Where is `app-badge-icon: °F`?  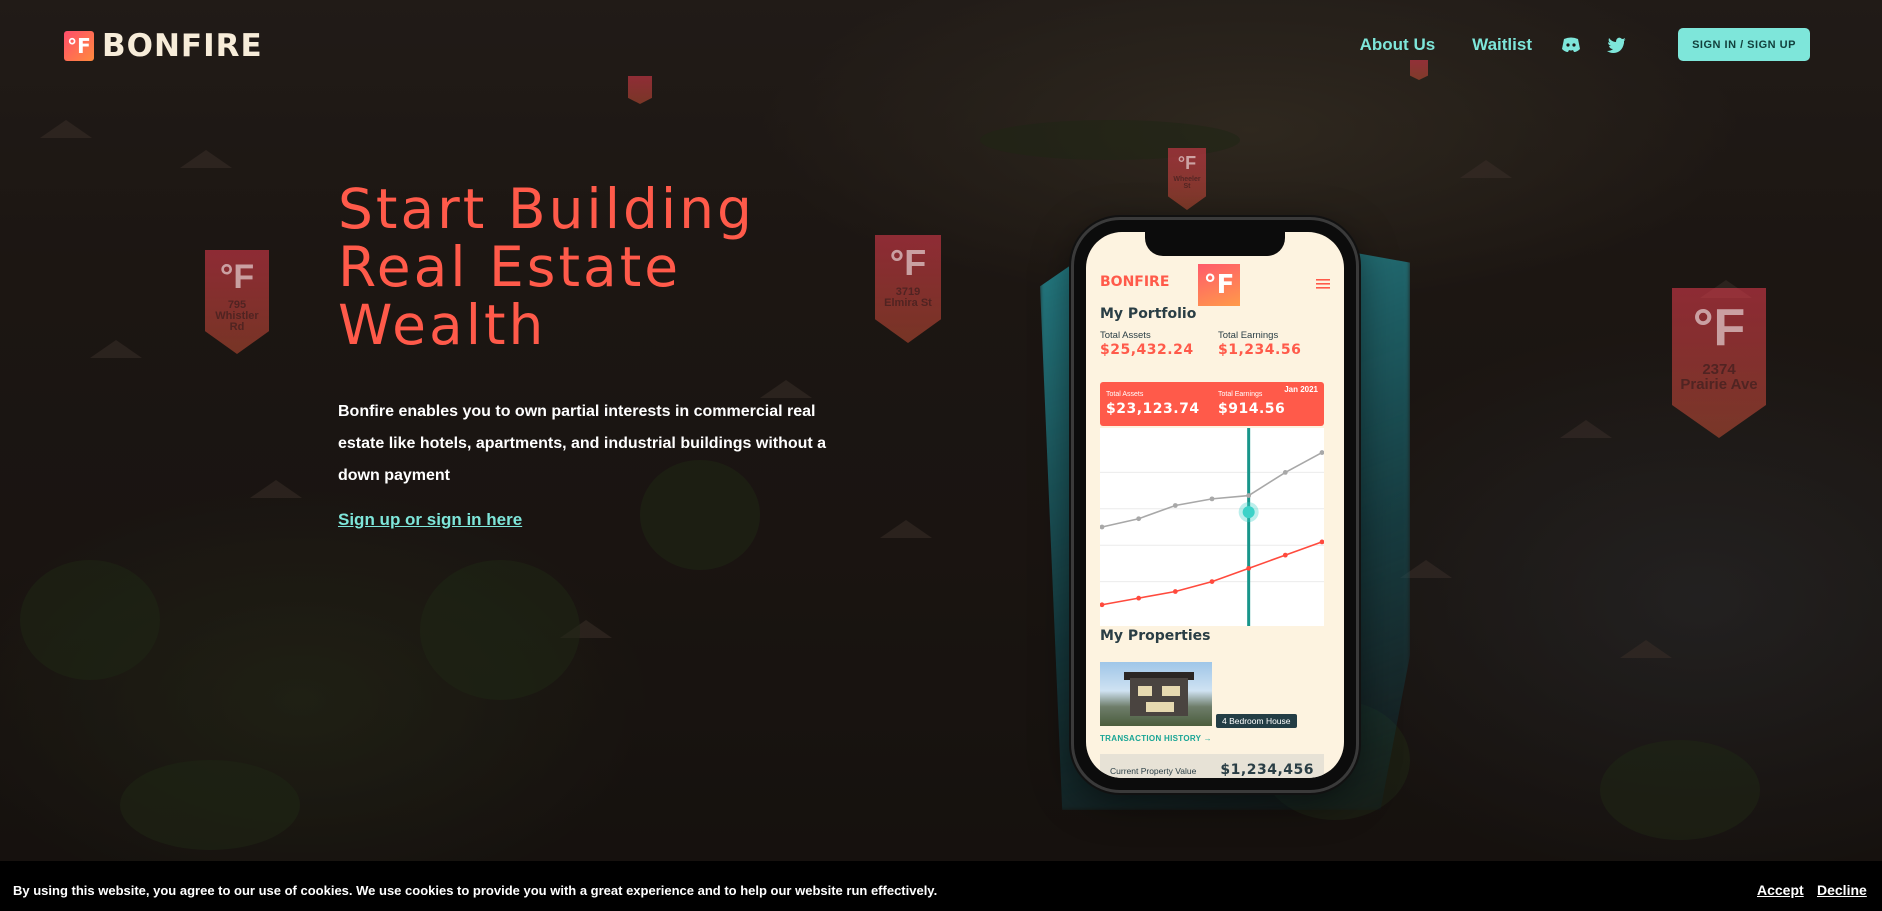 app-badge-icon: °F is located at coordinates (1219, 285).